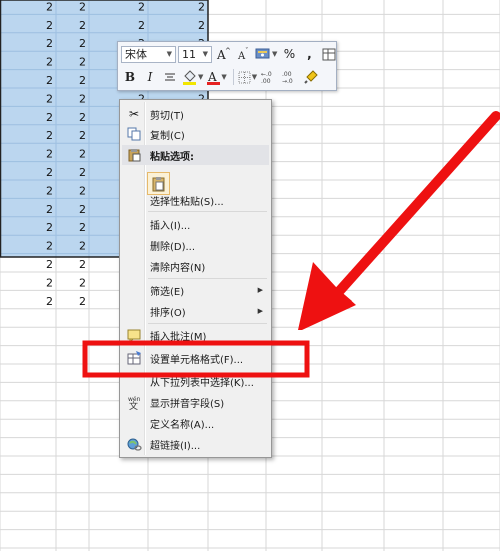 The image size is (500, 551). Describe the element at coordinates (266, 74) in the screenshot. I see `svg-text: ←.0` at that location.